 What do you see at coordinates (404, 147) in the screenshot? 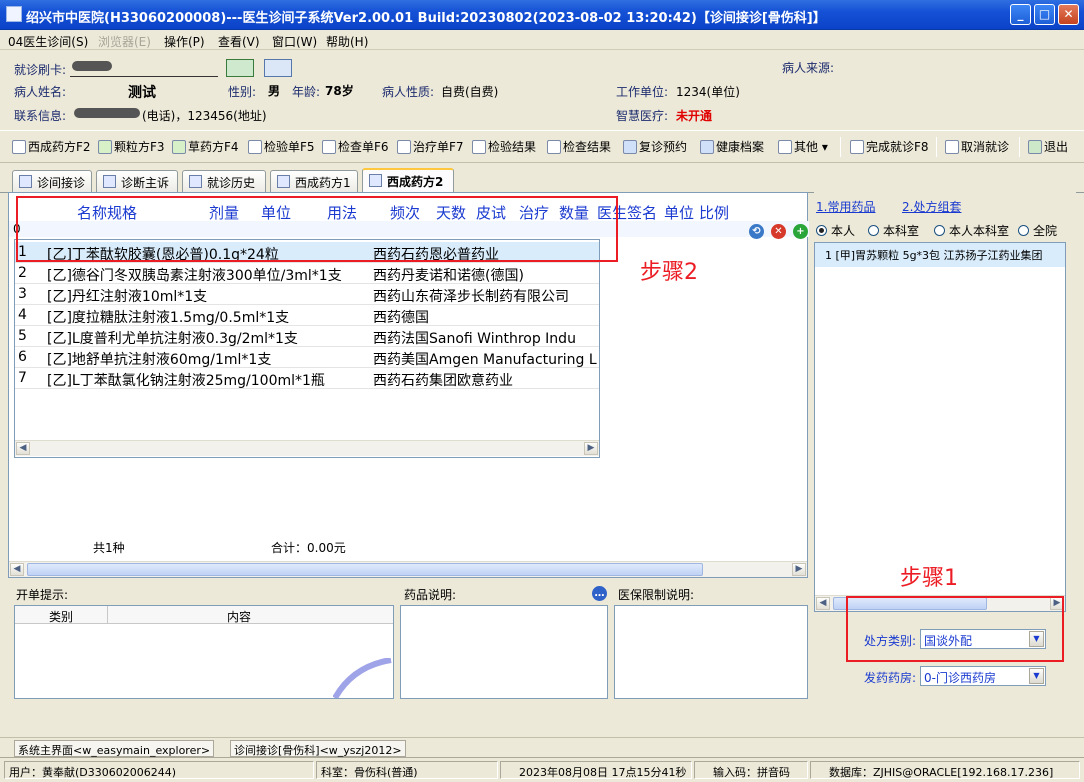
I see `treatment-doc-icon` at bounding box center [404, 147].